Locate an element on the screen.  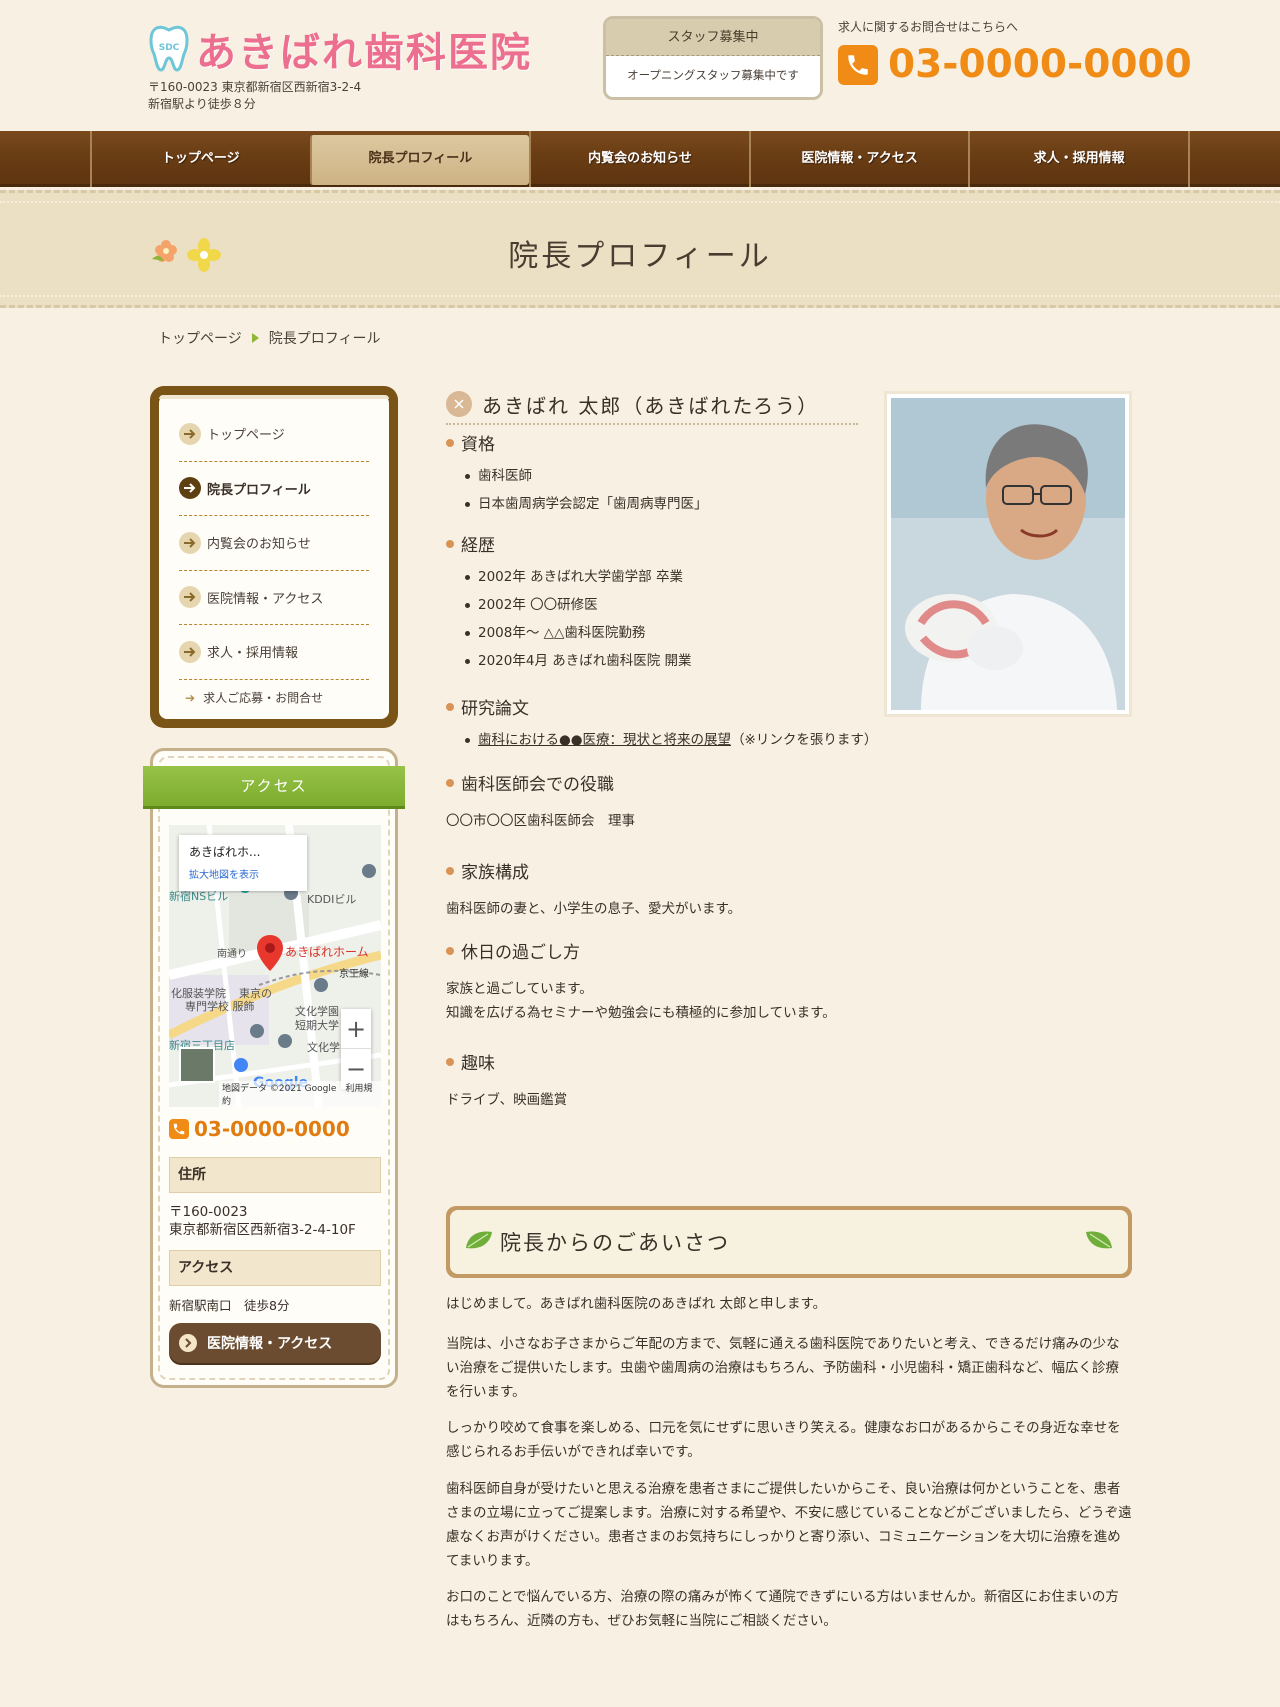
tooth-circle-icon is located at coordinates (459, 404).